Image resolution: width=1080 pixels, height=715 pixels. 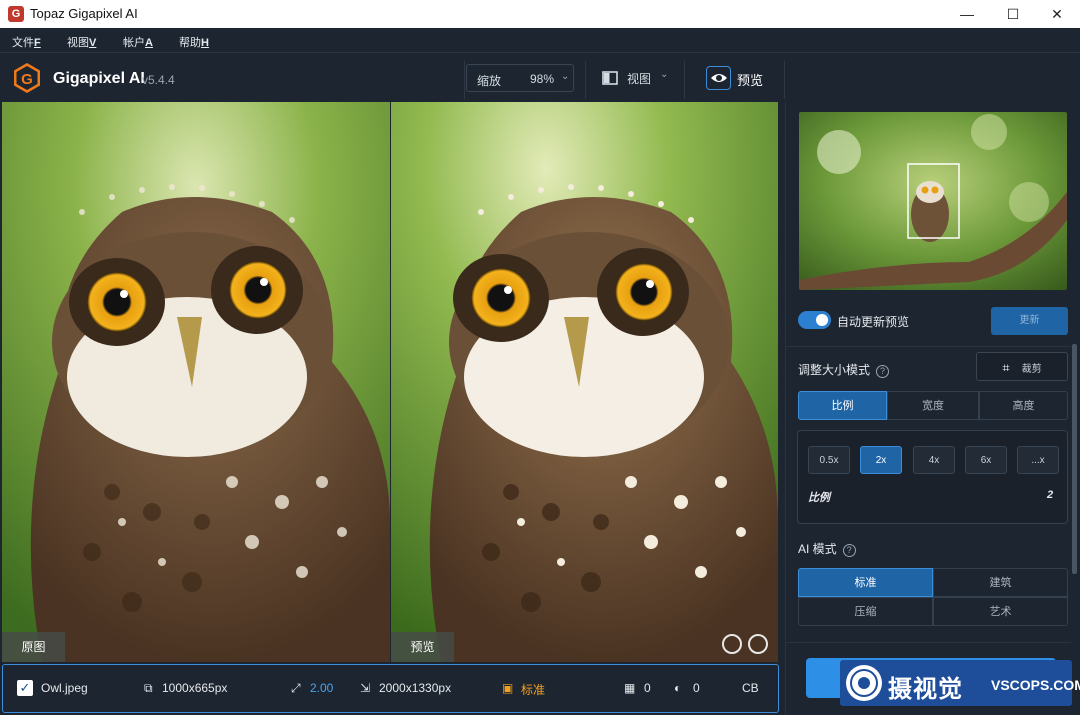 What do you see at coordinates (1057, 14) in the screenshot?
I see `close-button: ✕` at bounding box center [1057, 14].